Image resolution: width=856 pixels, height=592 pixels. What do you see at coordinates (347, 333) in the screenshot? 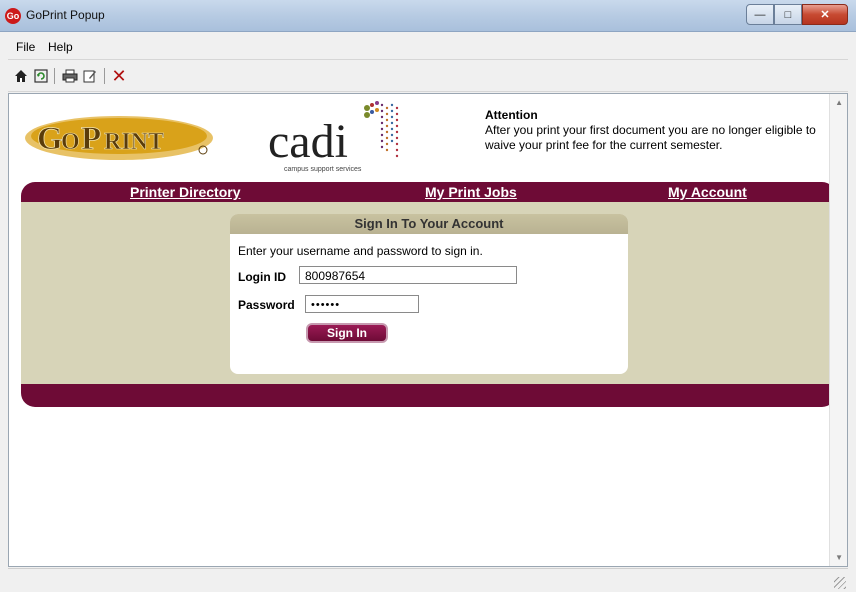
I see `sign-in-button: Sign In` at bounding box center [347, 333].